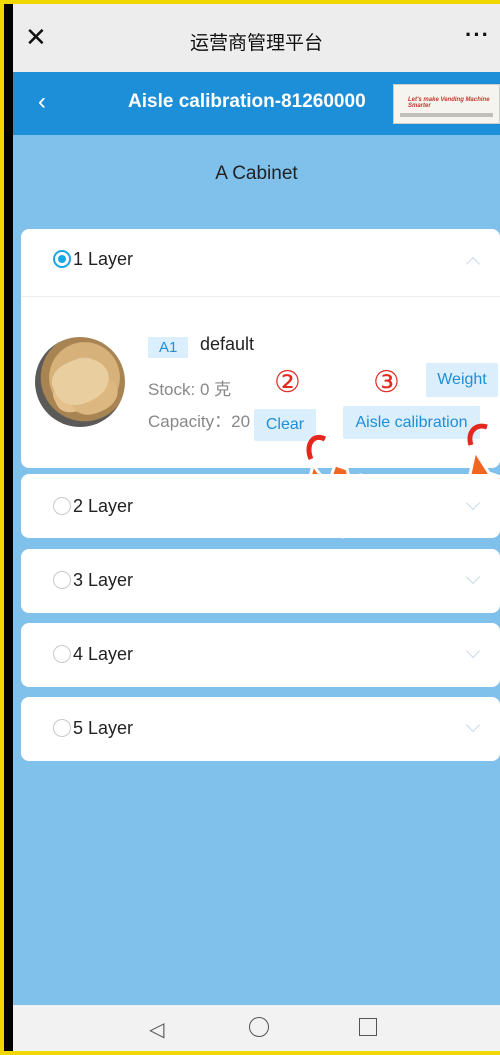 This screenshot has height=1055, width=500. What do you see at coordinates (168, 347) in the screenshot?
I see `aisle-tag: A1` at bounding box center [168, 347].